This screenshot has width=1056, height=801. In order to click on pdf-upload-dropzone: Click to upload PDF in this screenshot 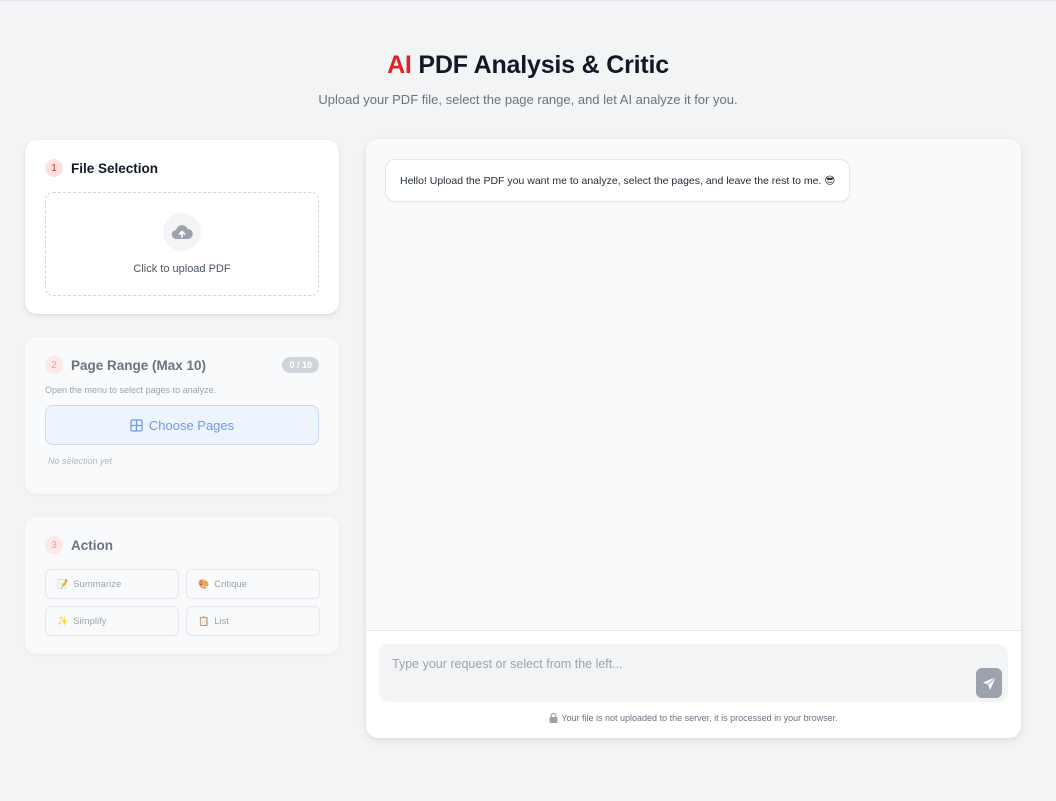, I will do `click(182, 244)`.